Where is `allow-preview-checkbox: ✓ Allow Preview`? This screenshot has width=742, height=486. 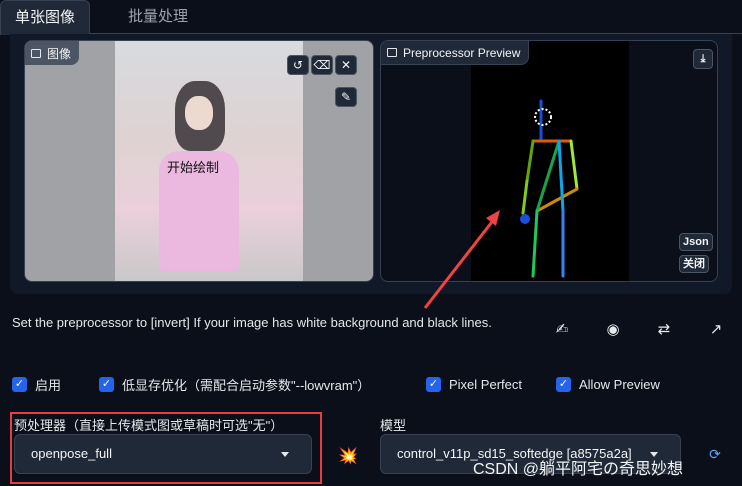 allow-preview-checkbox: ✓ Allow Preview is located at coordinates (608, 384).